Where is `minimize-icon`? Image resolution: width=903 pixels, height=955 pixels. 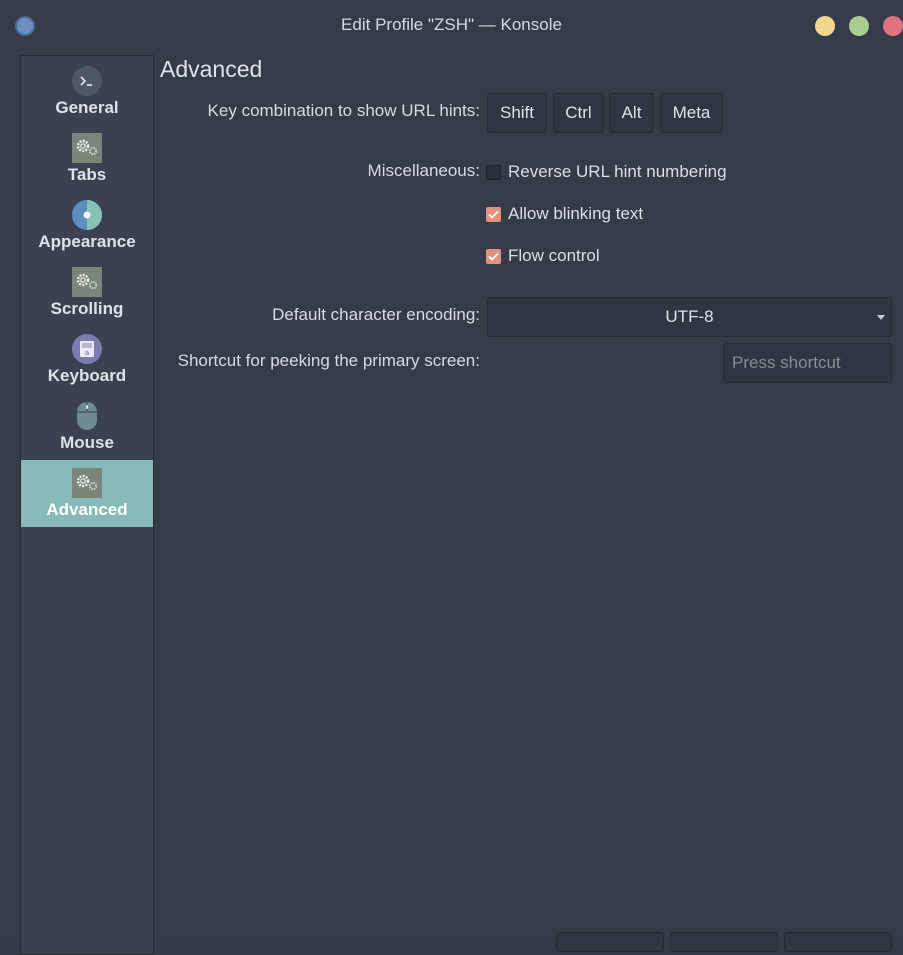 minimize-icon is located at coordinates (825, 26).